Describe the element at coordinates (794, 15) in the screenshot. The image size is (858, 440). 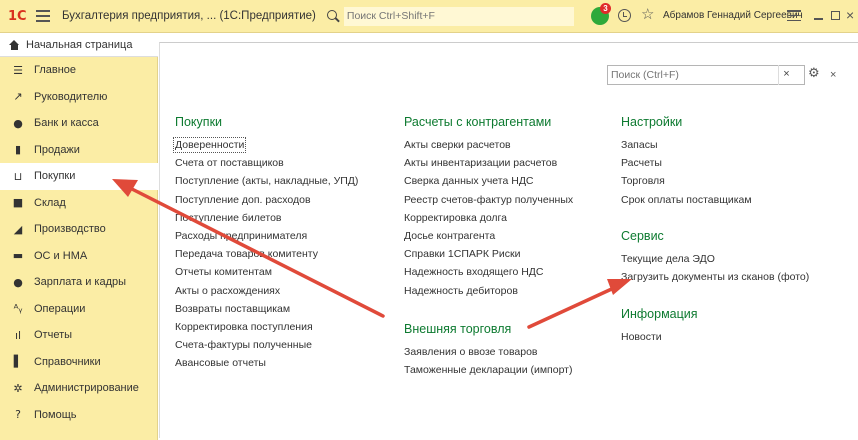
I see `settings-menu-icon` at that location.